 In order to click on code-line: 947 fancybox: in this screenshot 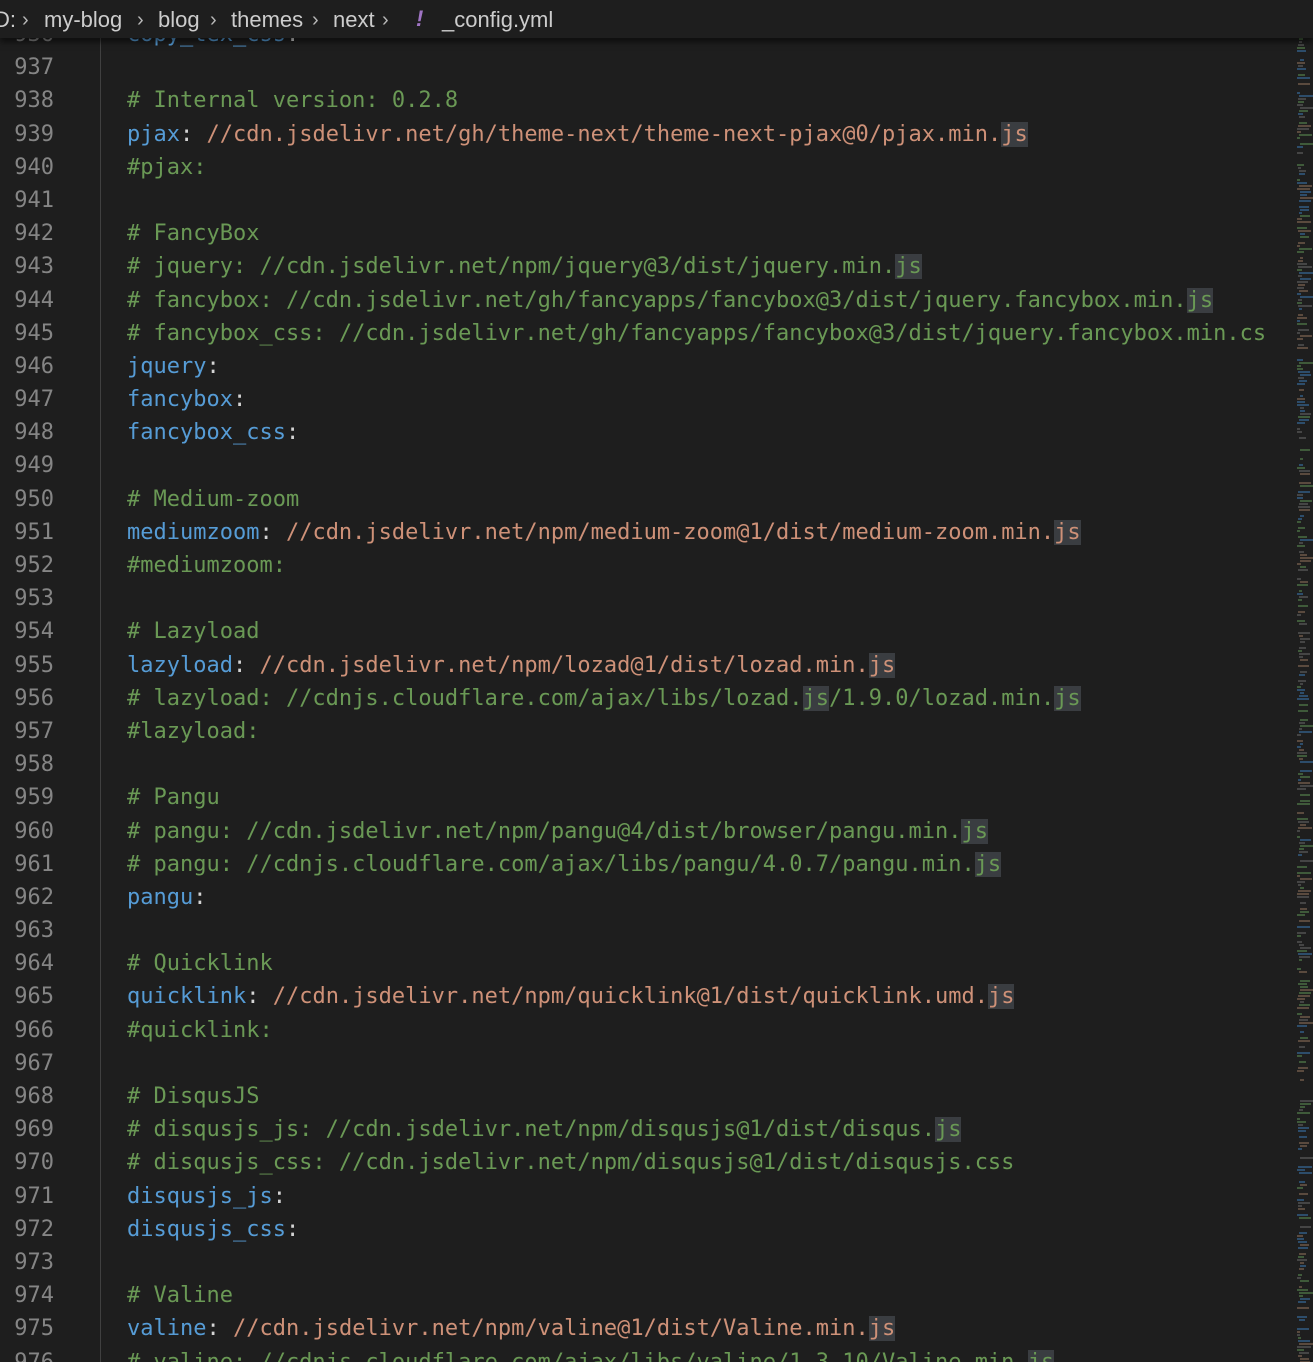, I will do `click(643, 399)`.